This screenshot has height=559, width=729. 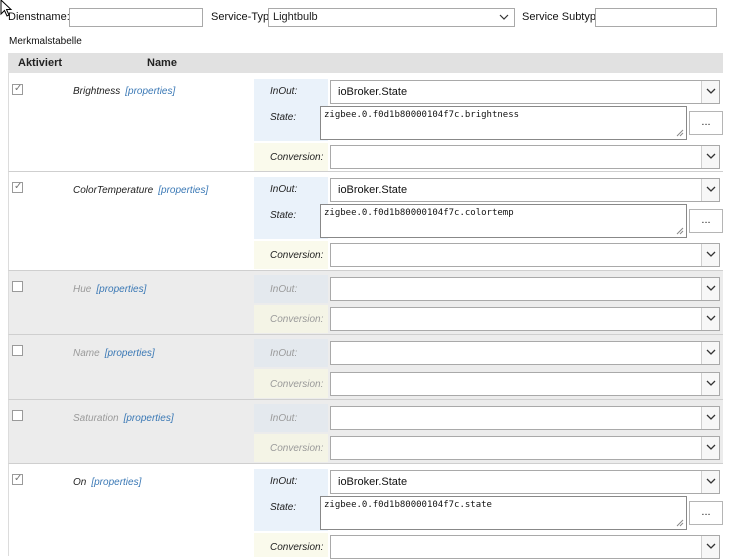 What do you see at coordinates (391, 17) in the screenshot?
I see `servicetype-select: Lightbulb` at bounding box center [391, 17].